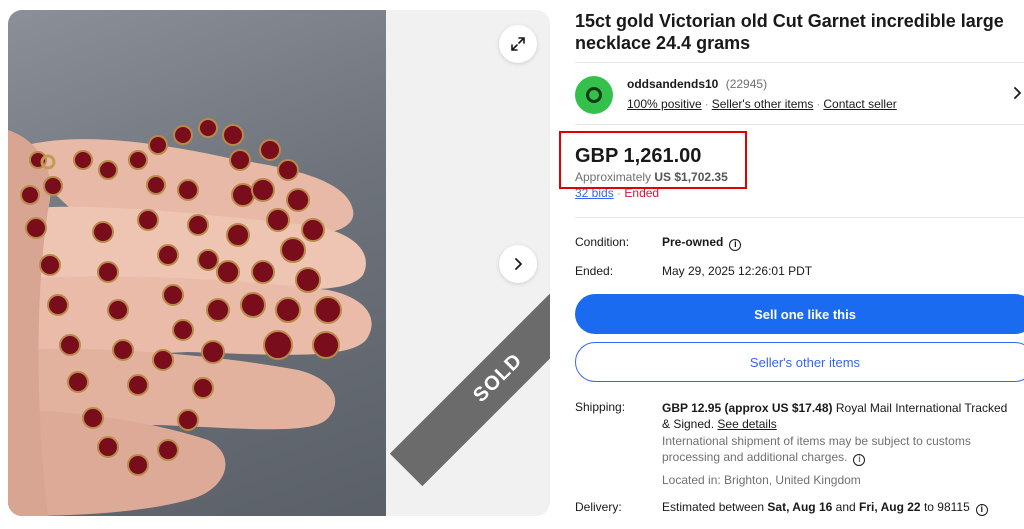 The width and height of the screenshot is (1024, 529). Describe the element at coordinates (497, 377) in the screenshot. I see `sold-label: SOLD` at that location.